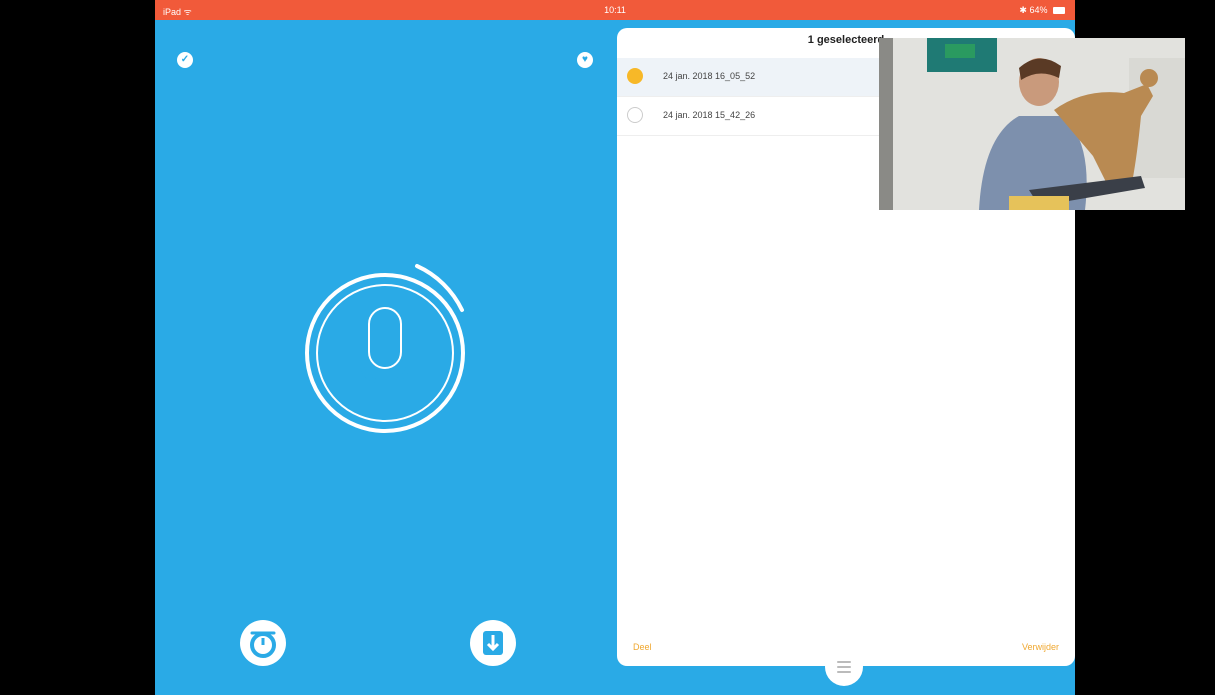 This screenshot has height=695, width=1215. I want to click on menu-handle-button, so click(844, 667).